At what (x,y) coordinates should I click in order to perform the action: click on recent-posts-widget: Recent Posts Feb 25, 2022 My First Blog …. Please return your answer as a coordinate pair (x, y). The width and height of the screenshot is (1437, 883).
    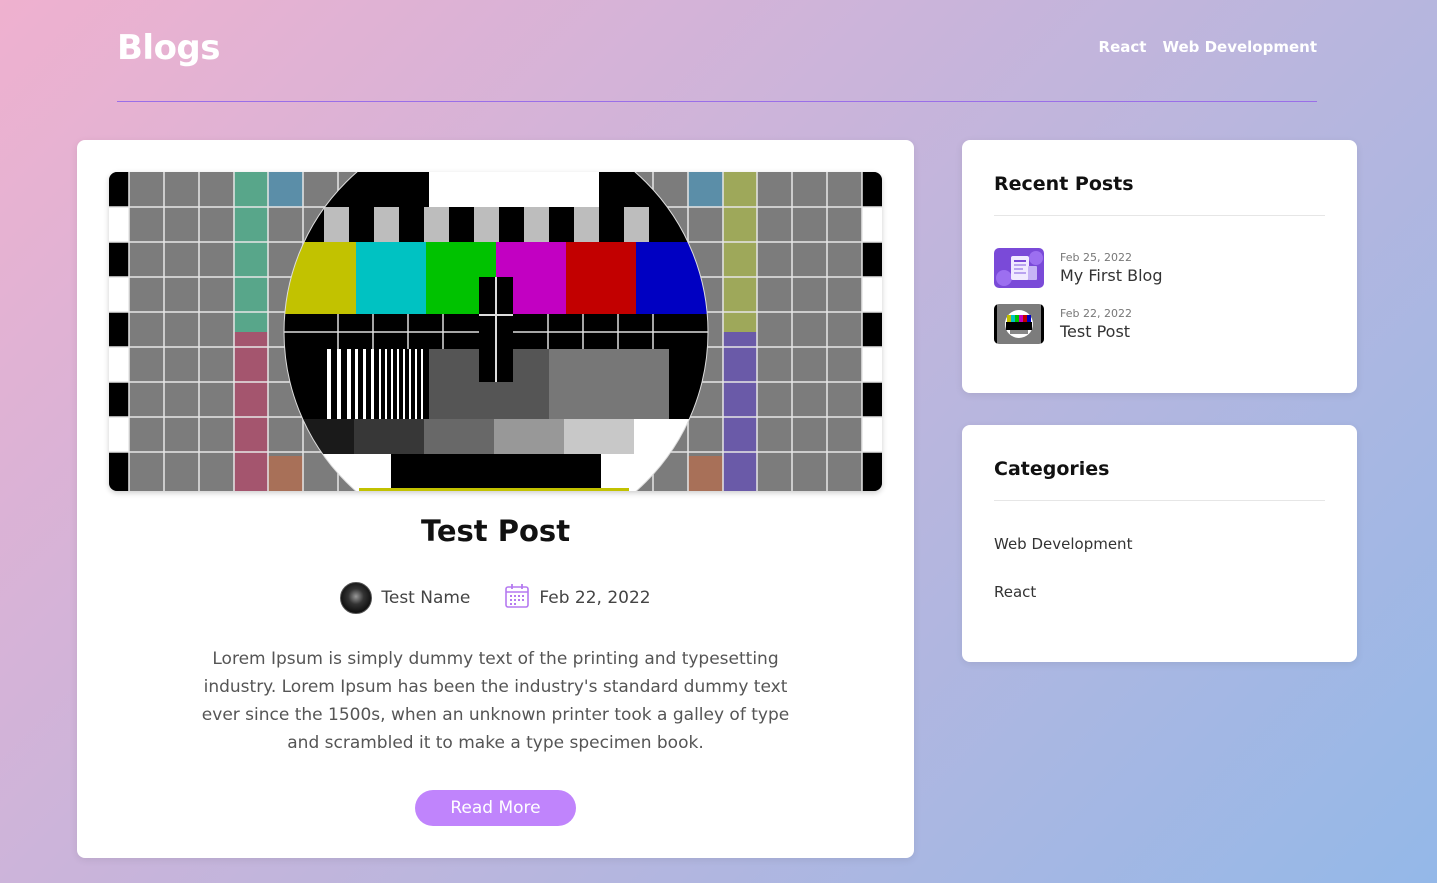
    Looking at the image, I should click on (1159, 266).